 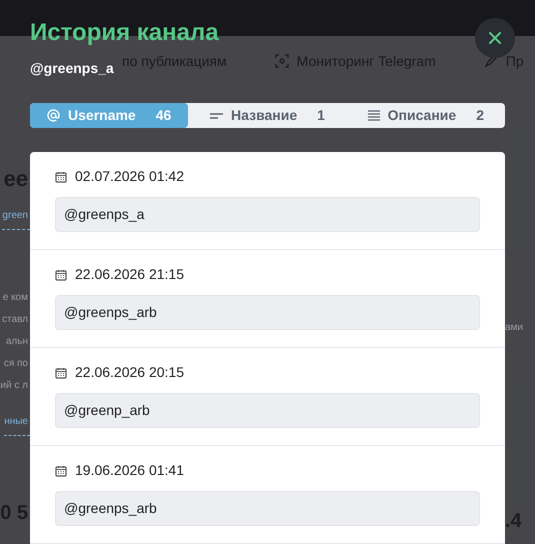 I want to click on body-text: альн, so click(x=17, y=342).